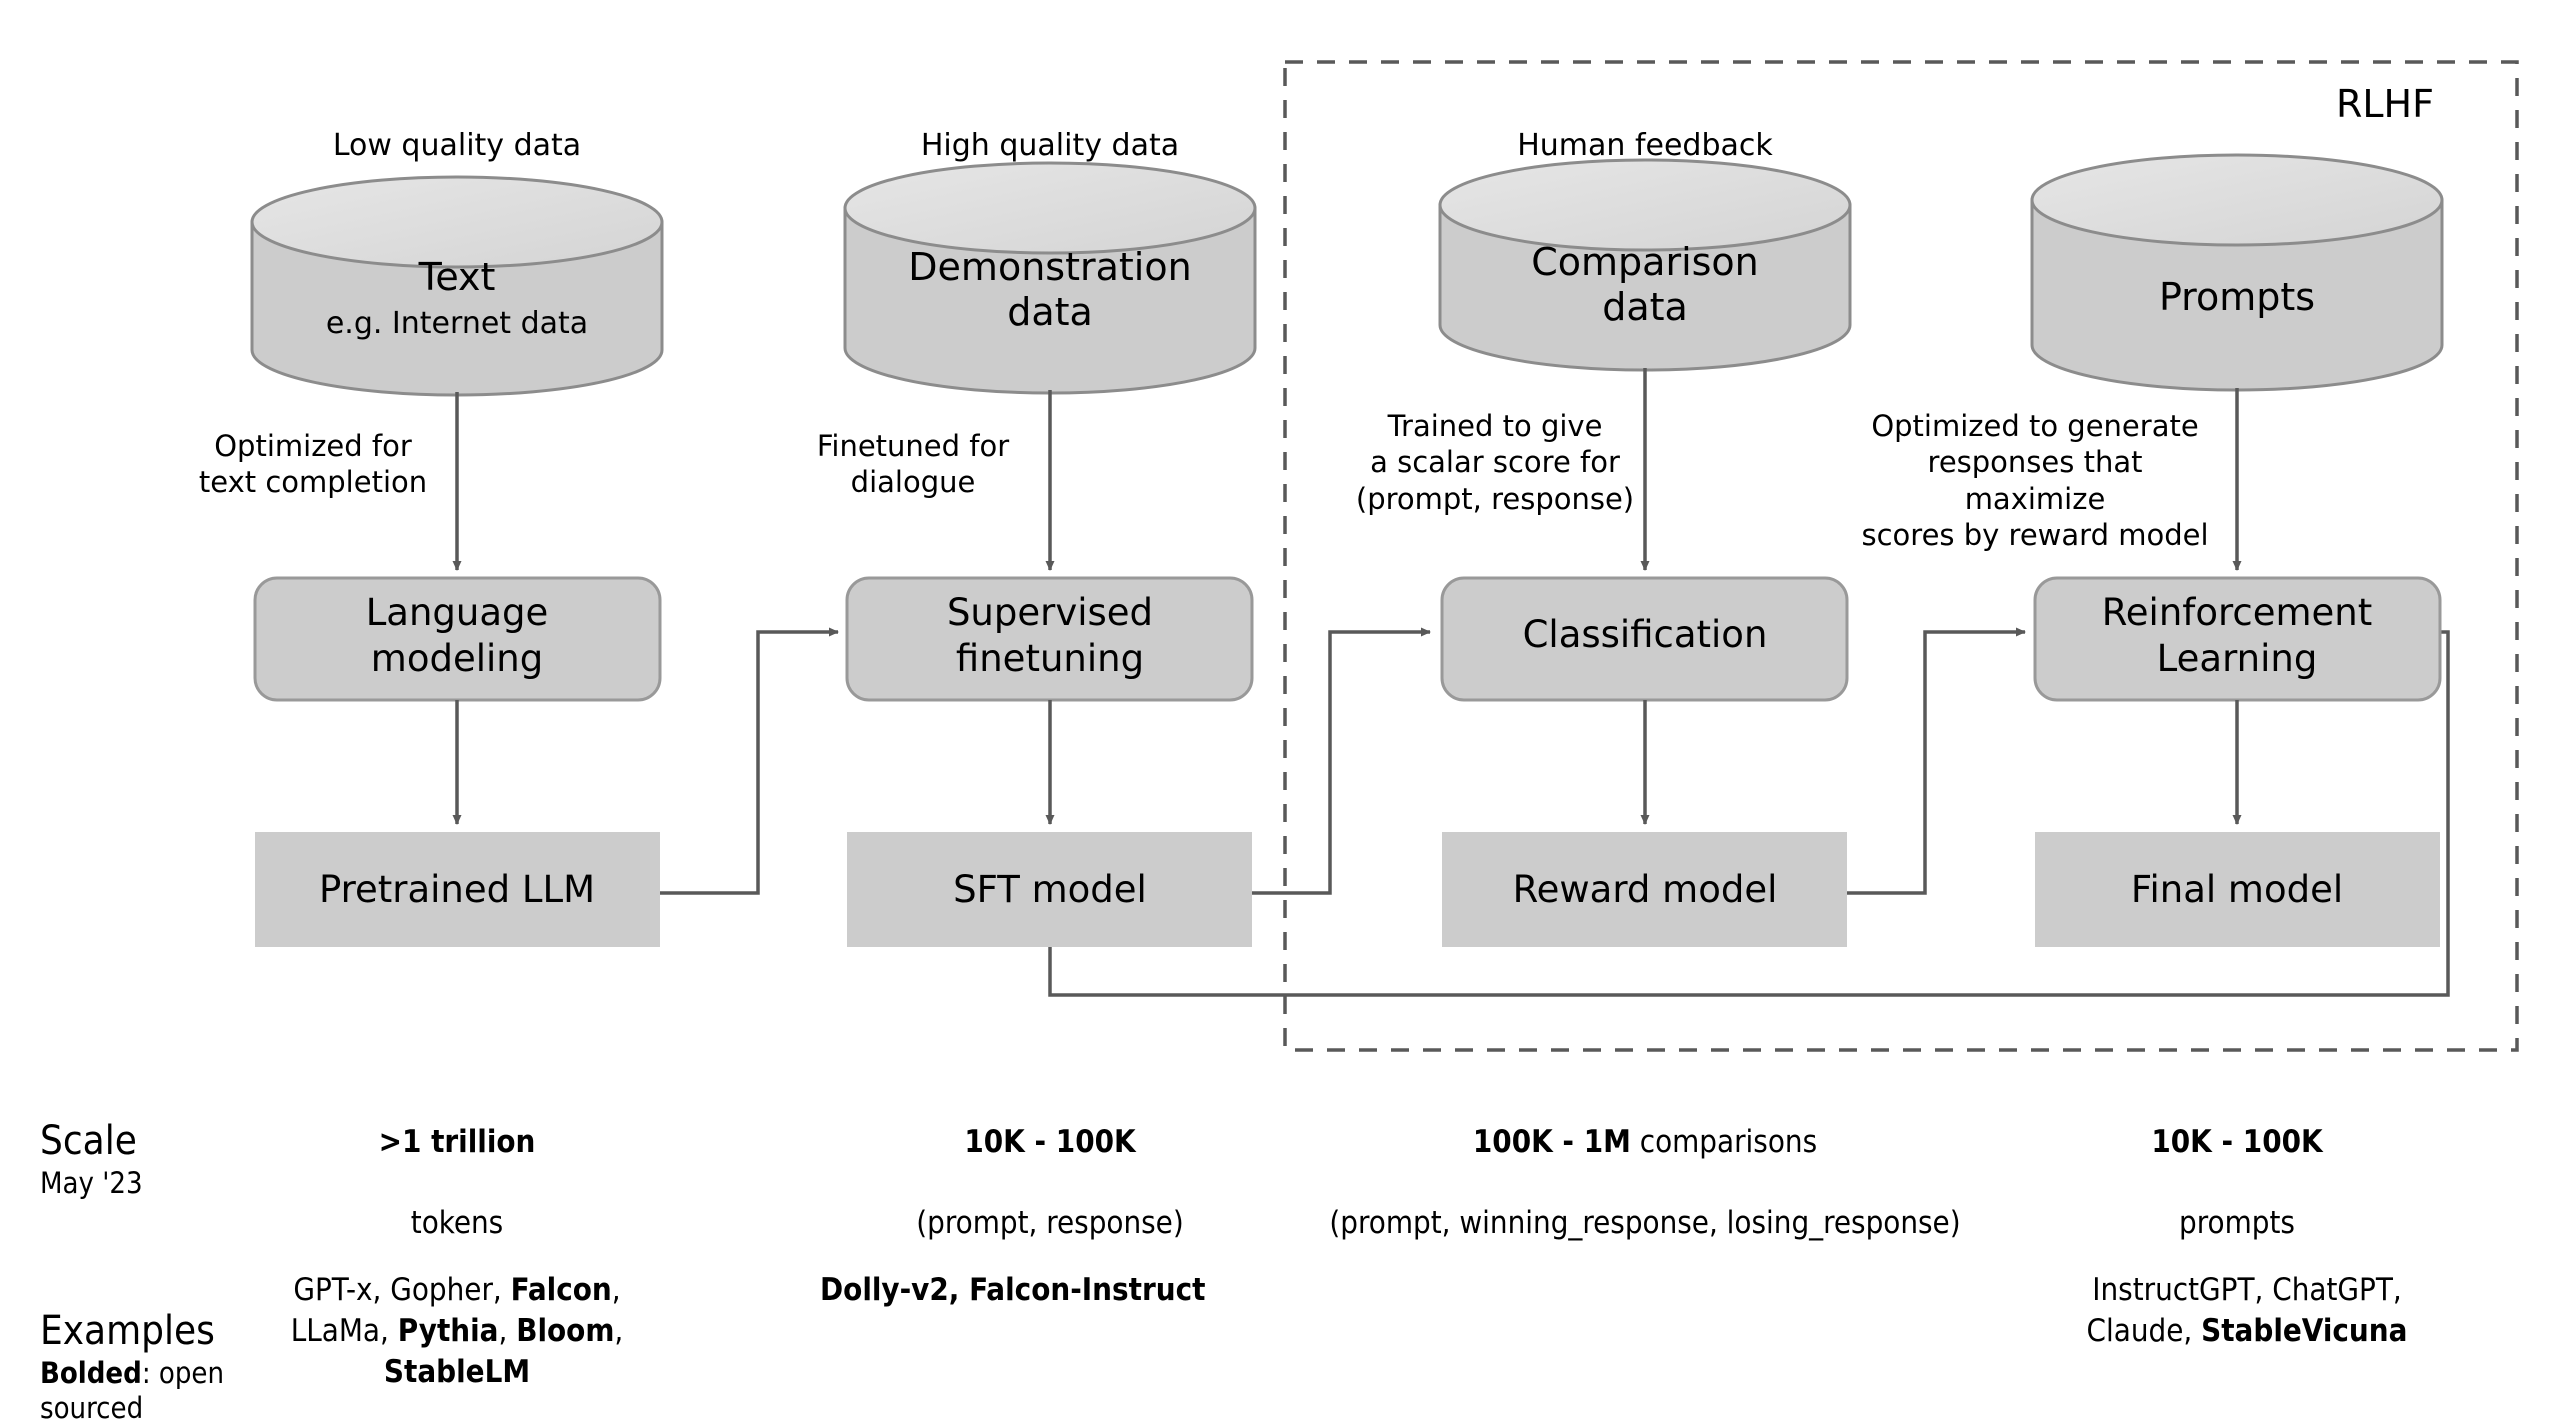  I want to click on cylinder-title-comparison-data: Comparison data, so click(1645, 284).